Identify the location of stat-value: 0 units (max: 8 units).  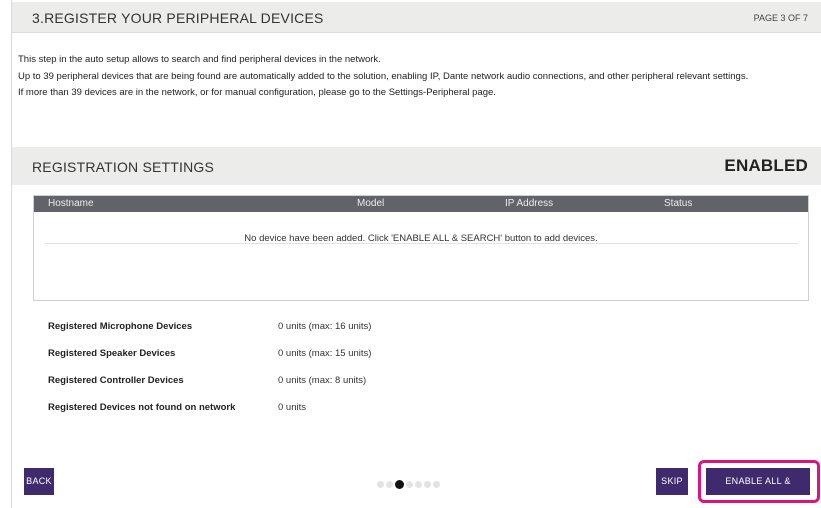
(322, 380).